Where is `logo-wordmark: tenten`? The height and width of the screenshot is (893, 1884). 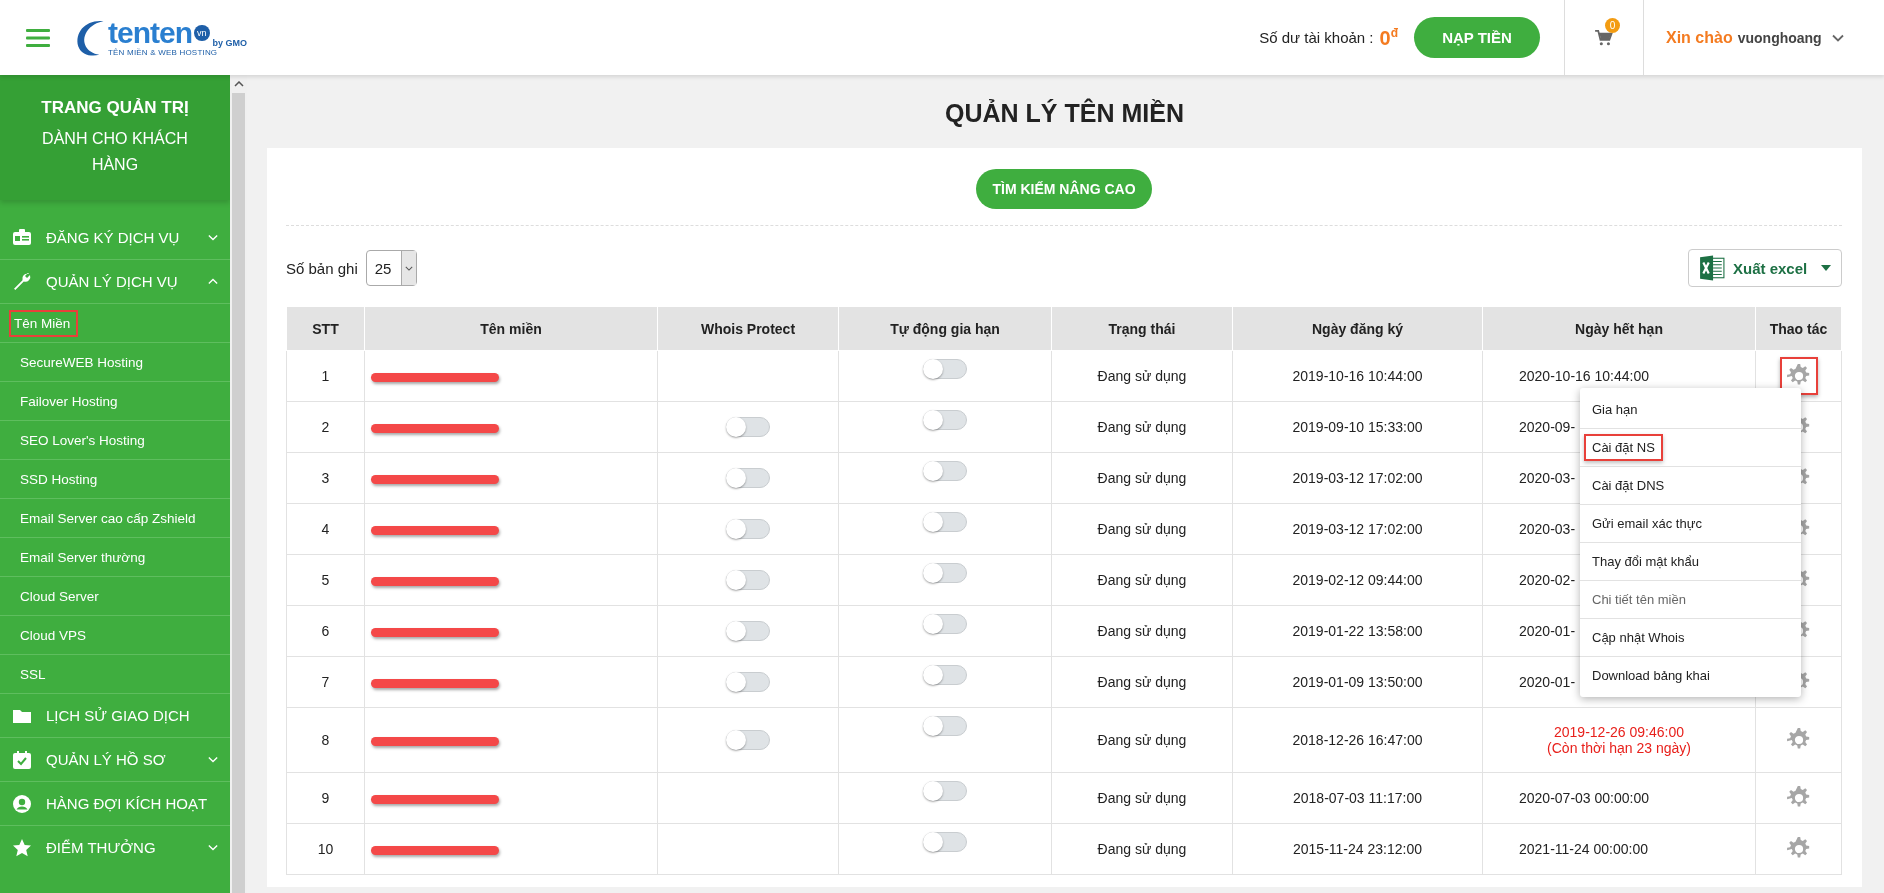
logo-wordmark: tenten is located at coordinates (150, 33).